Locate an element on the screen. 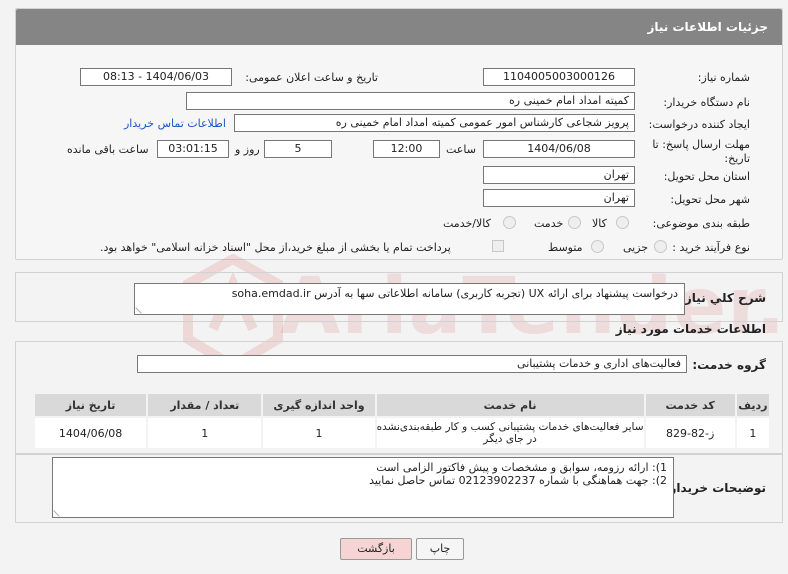 The image size is (788, 574). deadline-date-field: 1404/06/08 is located at coordinates (559, 149).